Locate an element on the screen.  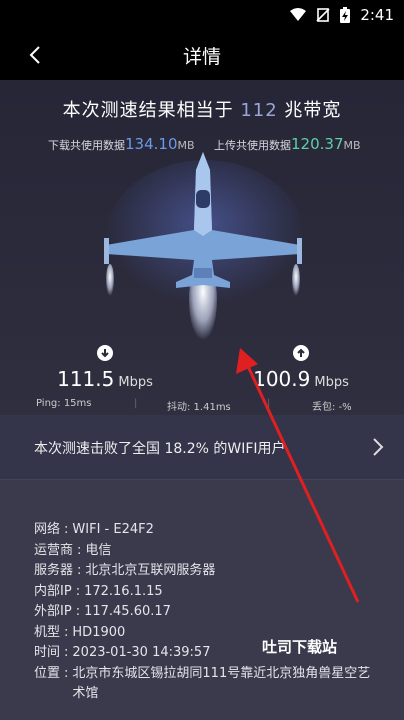
detail-label: 内部IP is located at coordinates (53, 591).